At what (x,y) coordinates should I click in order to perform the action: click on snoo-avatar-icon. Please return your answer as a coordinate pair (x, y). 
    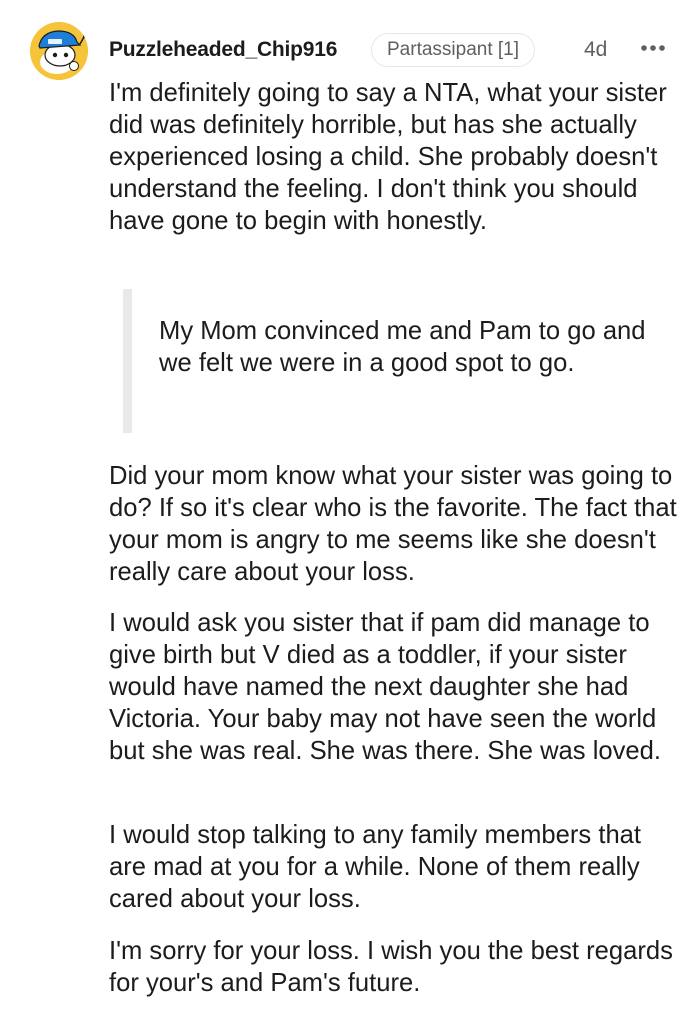
    Looking at the image, I should click on (59, 51).